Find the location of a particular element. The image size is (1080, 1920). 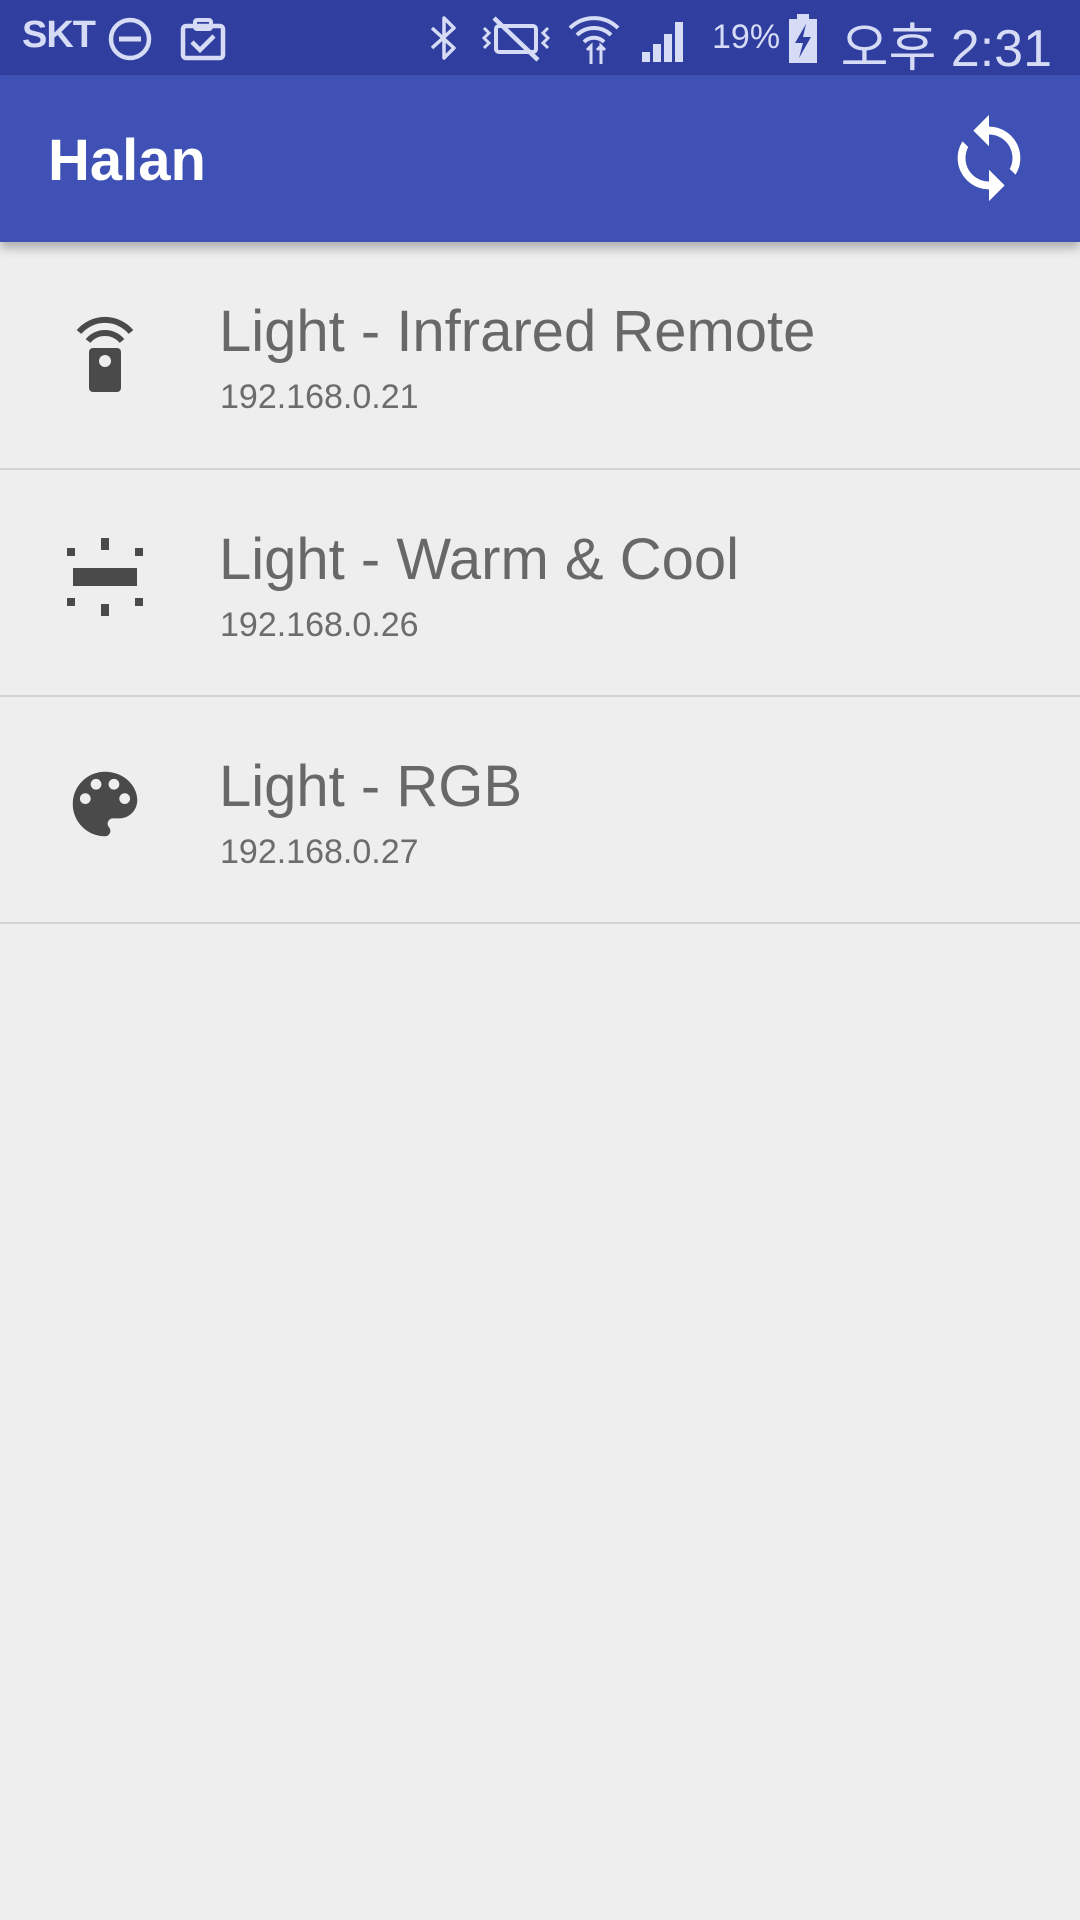

cell-signal-icon is located at coordinates (662, 42).